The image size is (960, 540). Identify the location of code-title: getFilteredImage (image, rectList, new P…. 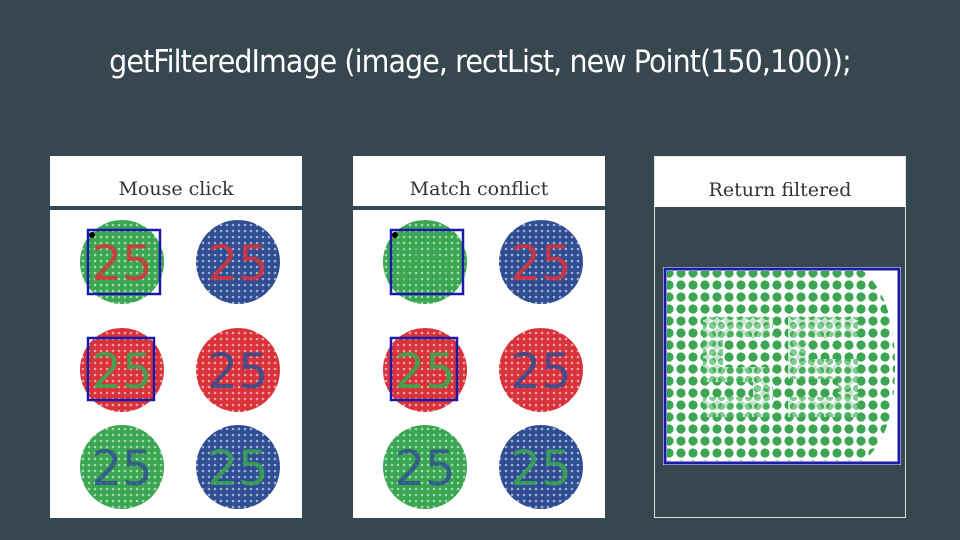
(480, 62).